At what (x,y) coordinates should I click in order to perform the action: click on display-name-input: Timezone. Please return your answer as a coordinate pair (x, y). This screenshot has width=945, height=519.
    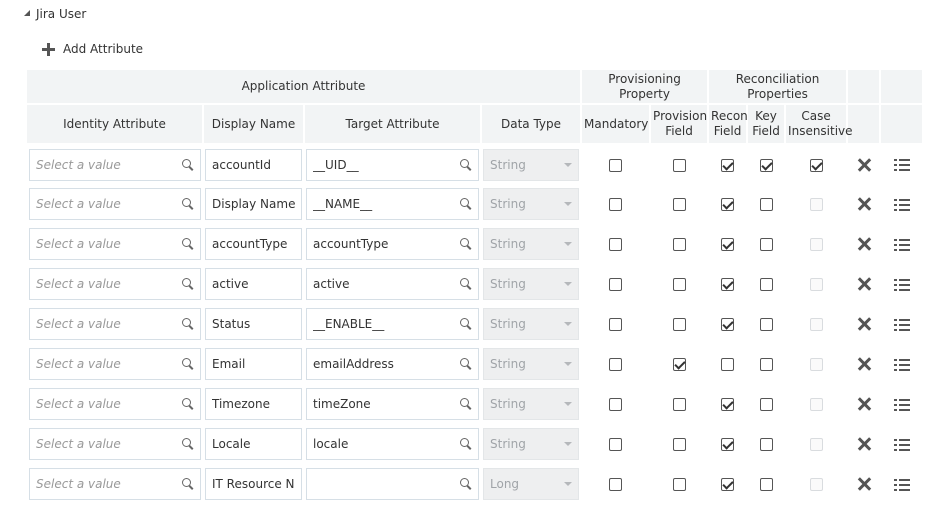
    Looking at the image, I should click on (253, 404).